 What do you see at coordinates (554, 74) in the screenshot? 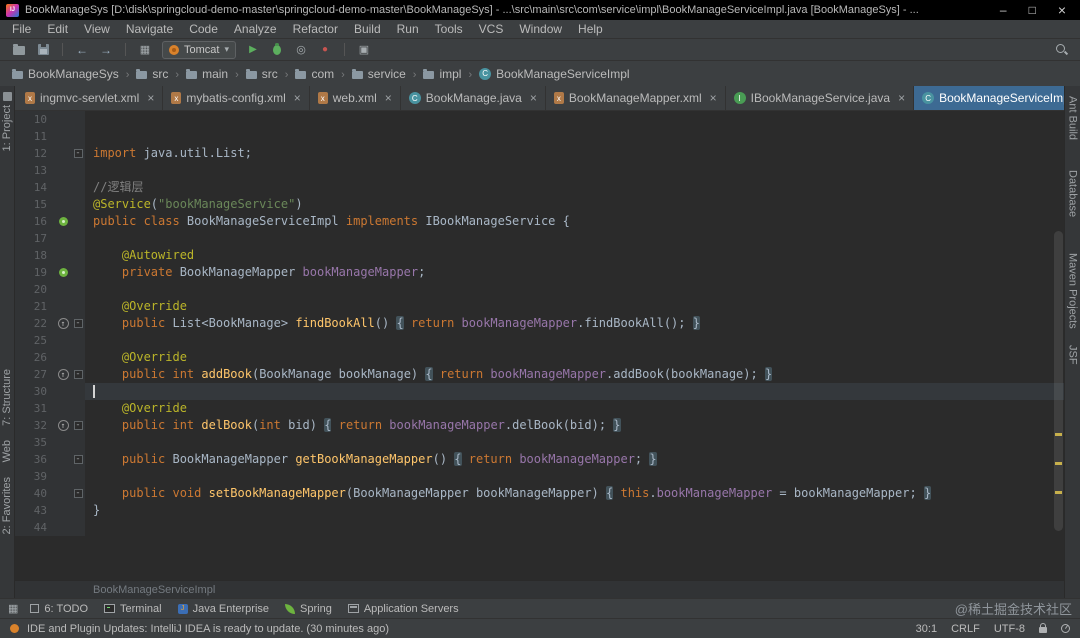
I see `breadcrumb-item-bookmanageserviceimpl: BookManageServiceImpl` at bounding box center [554, 74].